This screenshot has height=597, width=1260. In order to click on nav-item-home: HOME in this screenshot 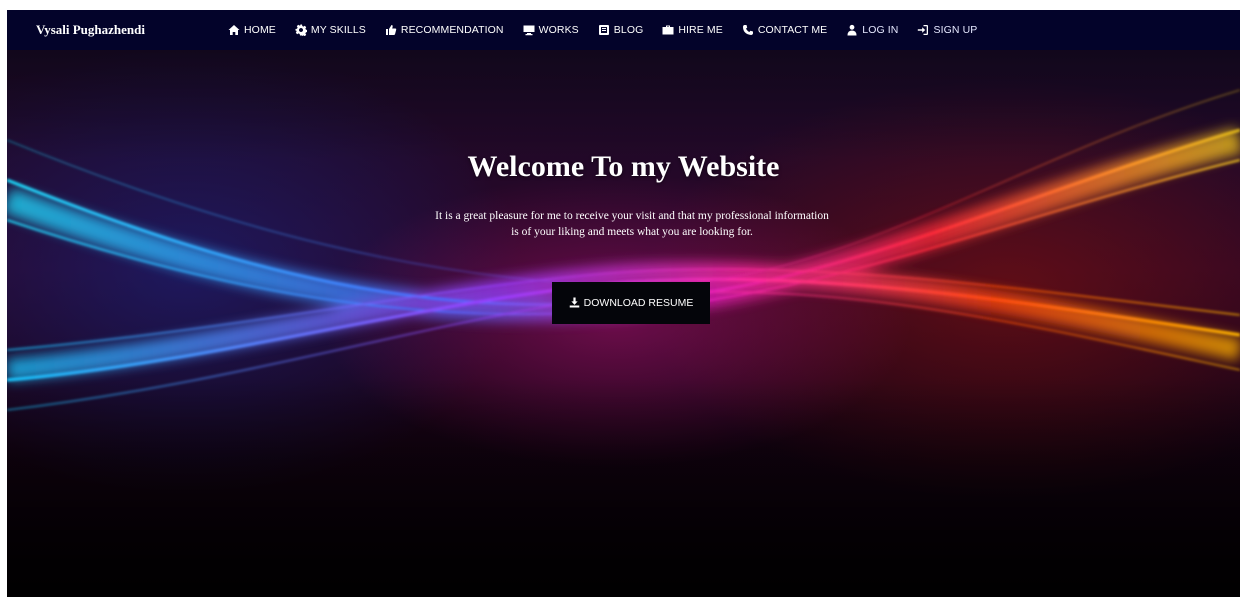, I will do `click(252, 30)`.